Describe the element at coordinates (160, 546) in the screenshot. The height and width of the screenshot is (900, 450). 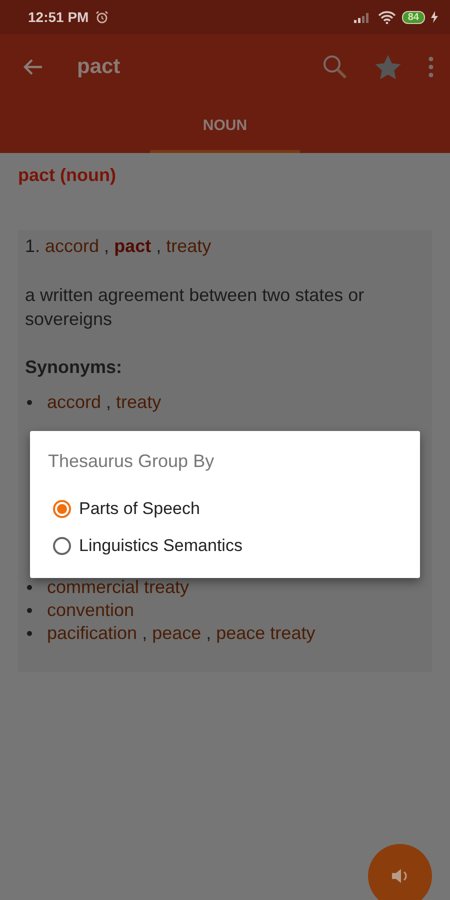
I see `option-label: Linguistics Semantics` at that location.